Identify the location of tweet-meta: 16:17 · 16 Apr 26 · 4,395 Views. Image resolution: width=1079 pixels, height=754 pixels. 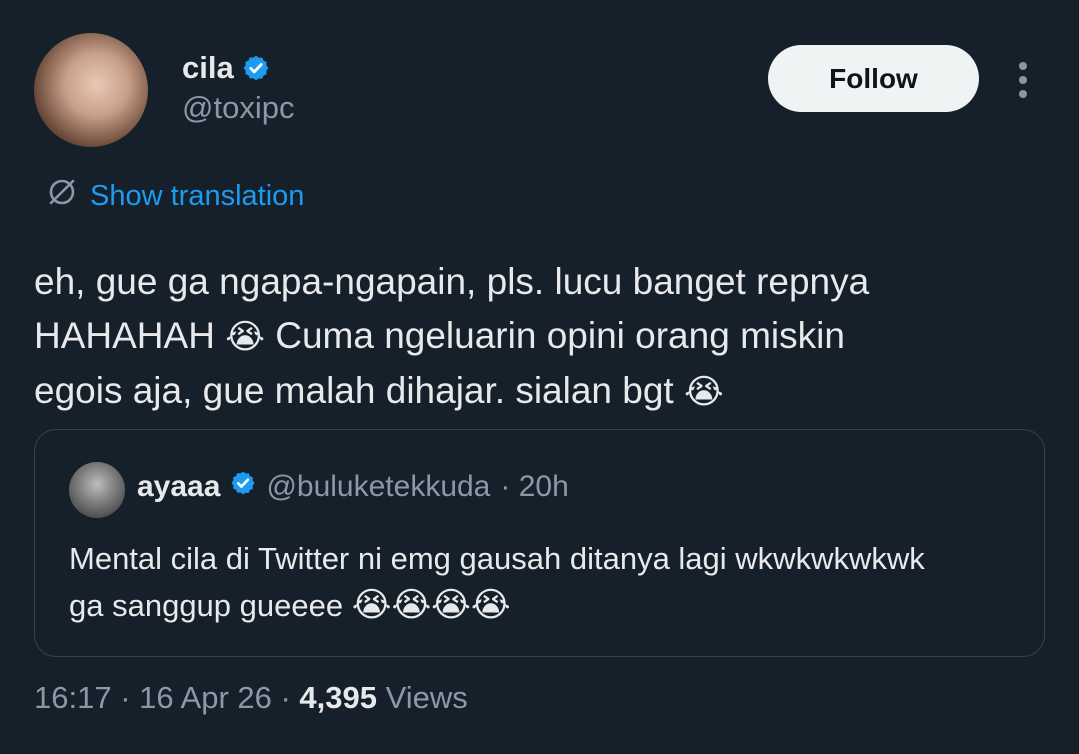
(251, 697).